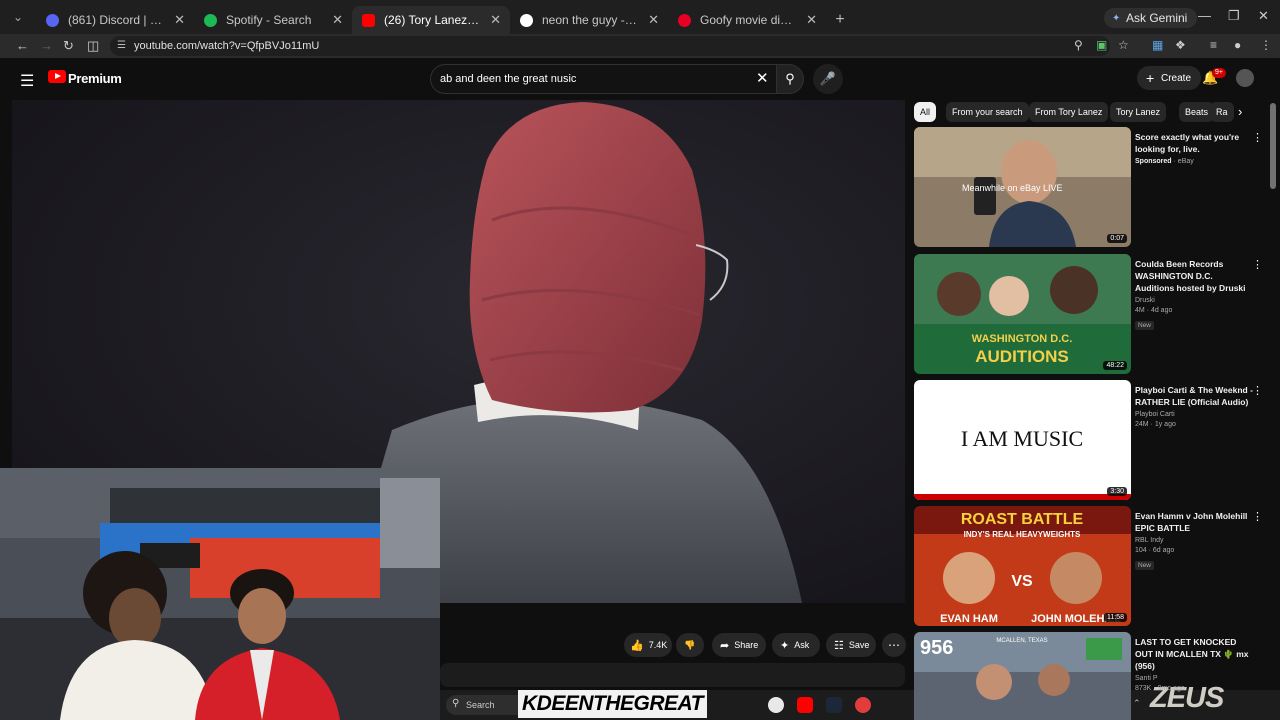 This screenshot has height=720, width=1280. Describe the element at coordinates (1273, 146) in the screenshot. I see `sidebar-scrollbar` at that location.